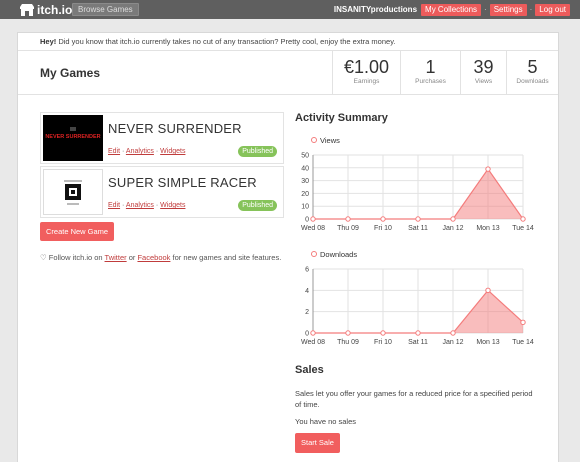 Image resolution: width=580 pixels, height=462 pixels. I want to click on stat-value: 1, so click(430, 67).